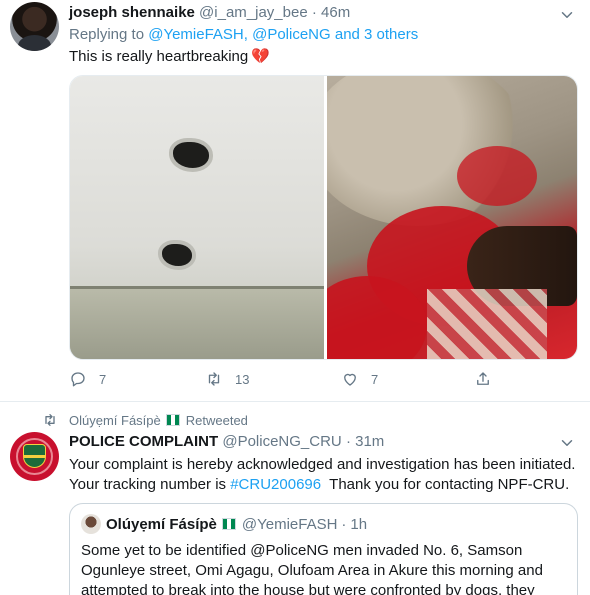  I want to click on timestamp: 46m, so click(335, 12).